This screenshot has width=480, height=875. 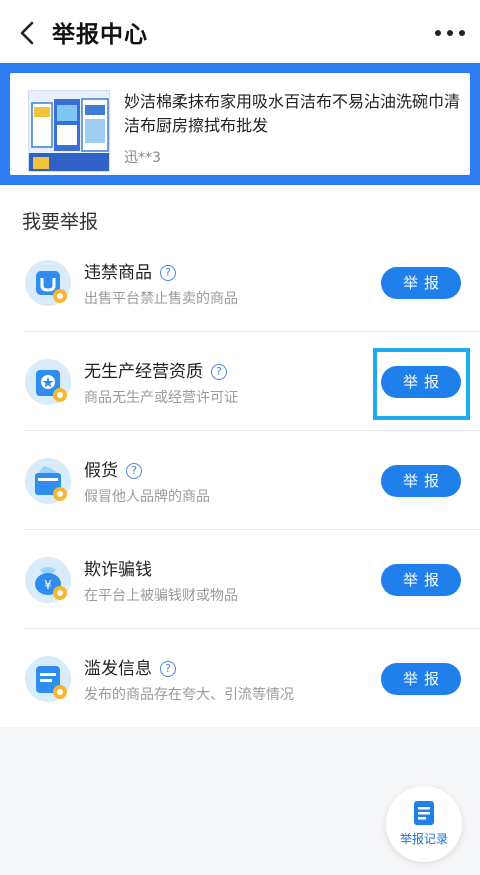 I want to click on report-button-spam: 举报, so click(x=421, y=679).